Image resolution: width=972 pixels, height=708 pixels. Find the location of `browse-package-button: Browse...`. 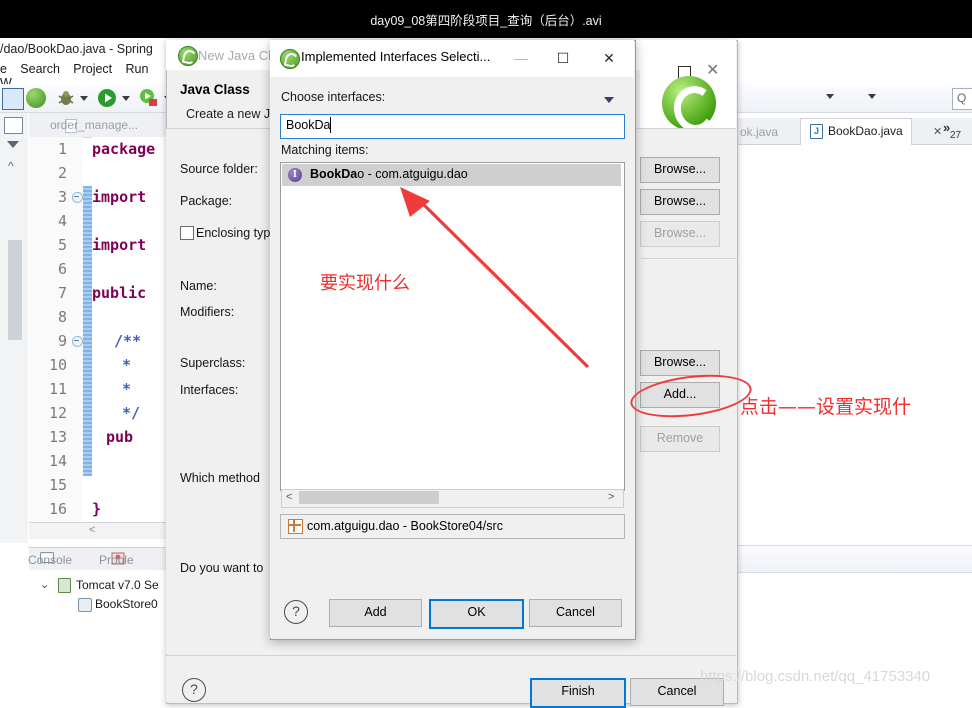

browse-package-button: Browse... is located at coordinates (680, 202).